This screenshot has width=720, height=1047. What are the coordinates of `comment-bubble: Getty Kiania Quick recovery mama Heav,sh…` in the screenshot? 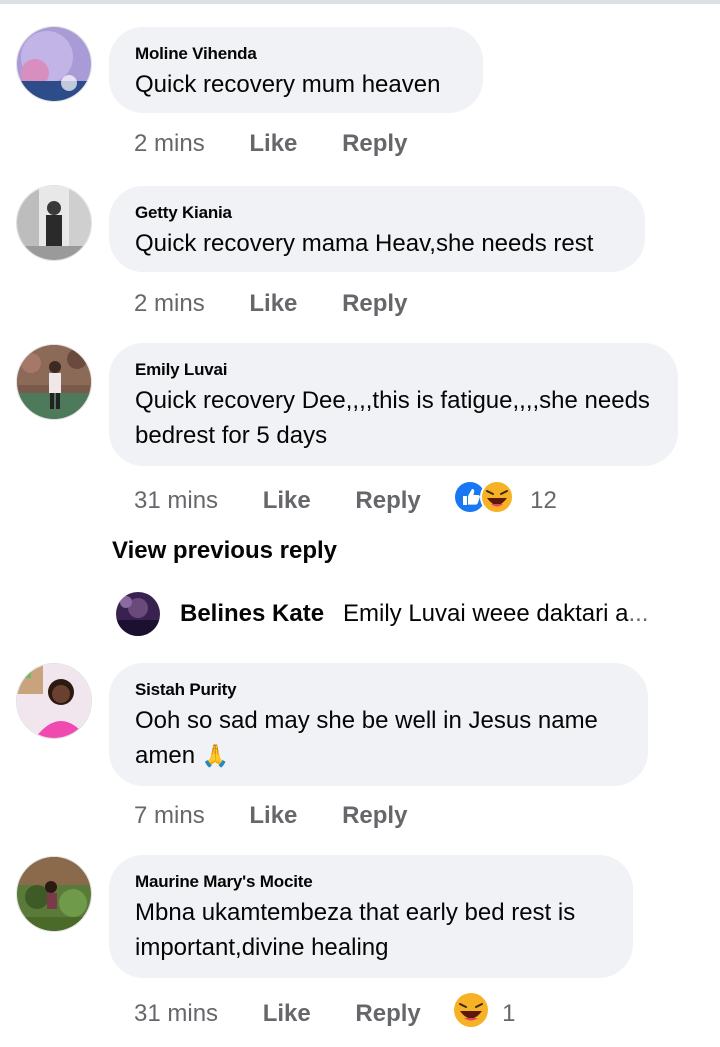 It's located at (377, 229).